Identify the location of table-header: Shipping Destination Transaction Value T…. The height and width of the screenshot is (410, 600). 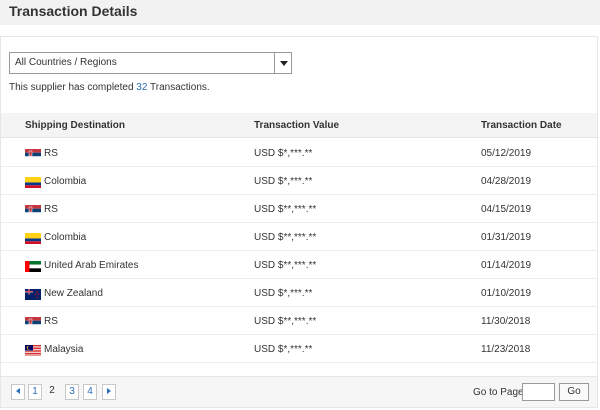
(299, 125).